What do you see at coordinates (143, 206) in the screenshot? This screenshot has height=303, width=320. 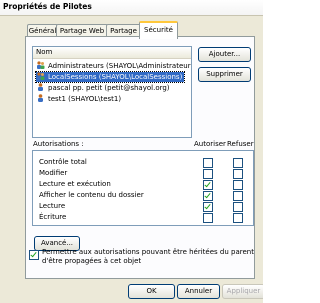 I see `permission-row: Lecture` at bounding box center [143, 206].